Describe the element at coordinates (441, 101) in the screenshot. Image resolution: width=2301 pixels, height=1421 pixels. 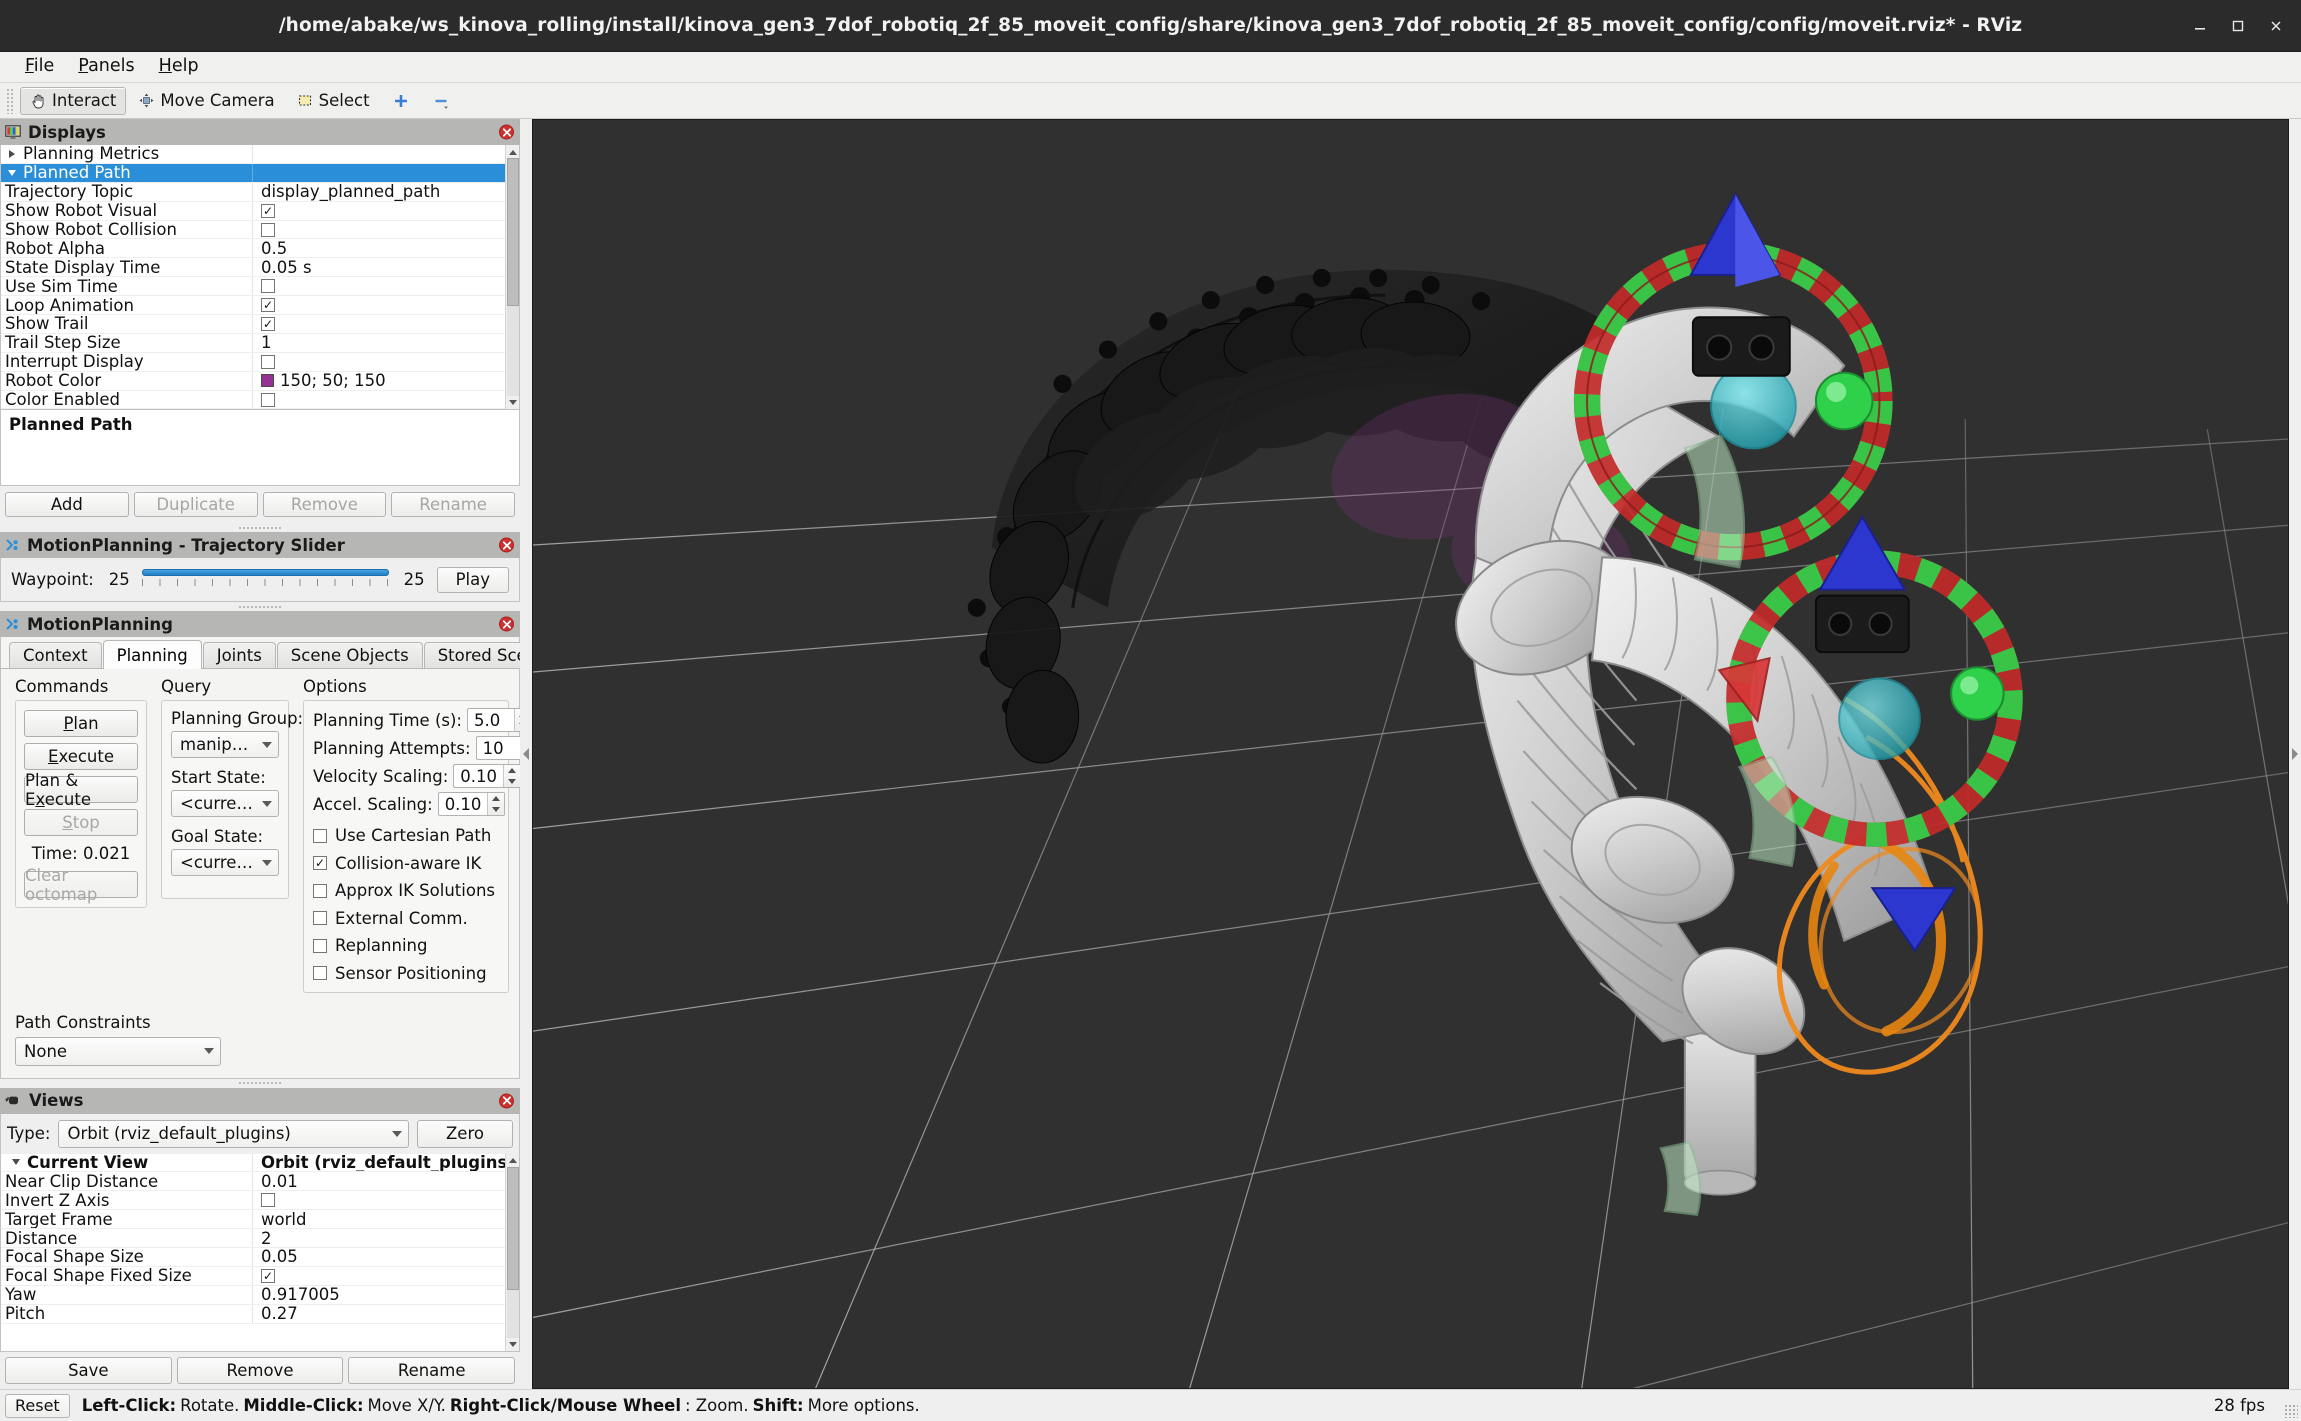
I see `remove-tool-button` at that location.